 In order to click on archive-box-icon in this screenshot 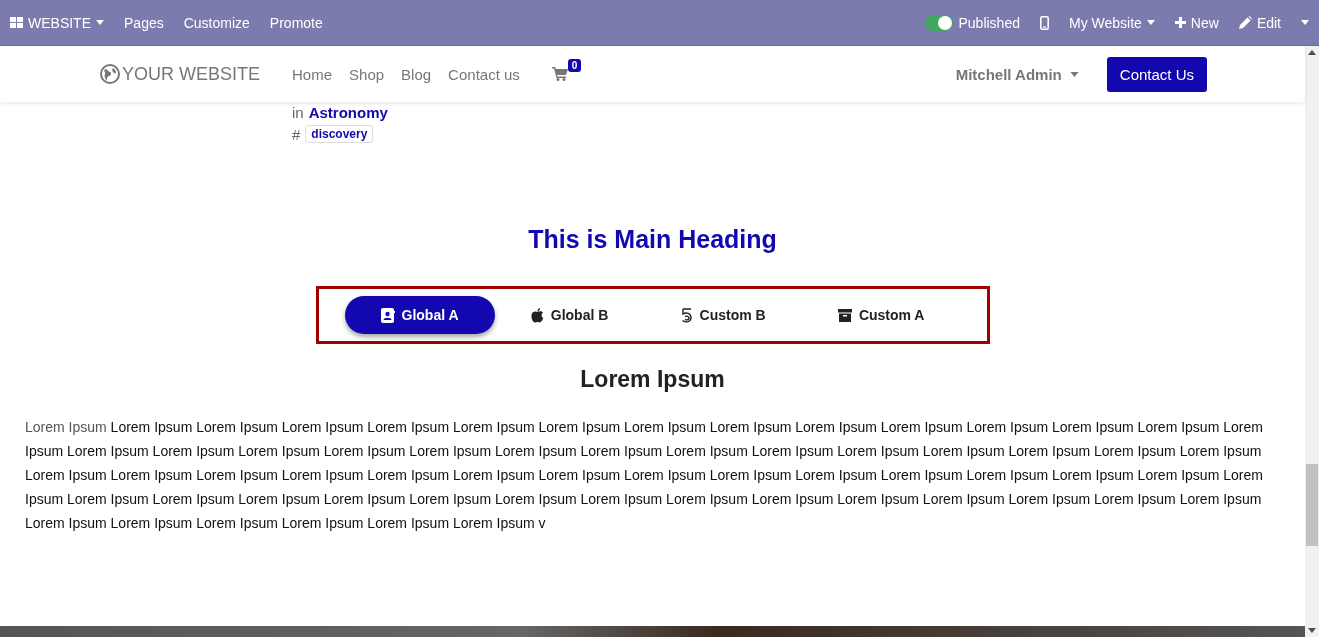, I will do `click(844, 315)`.